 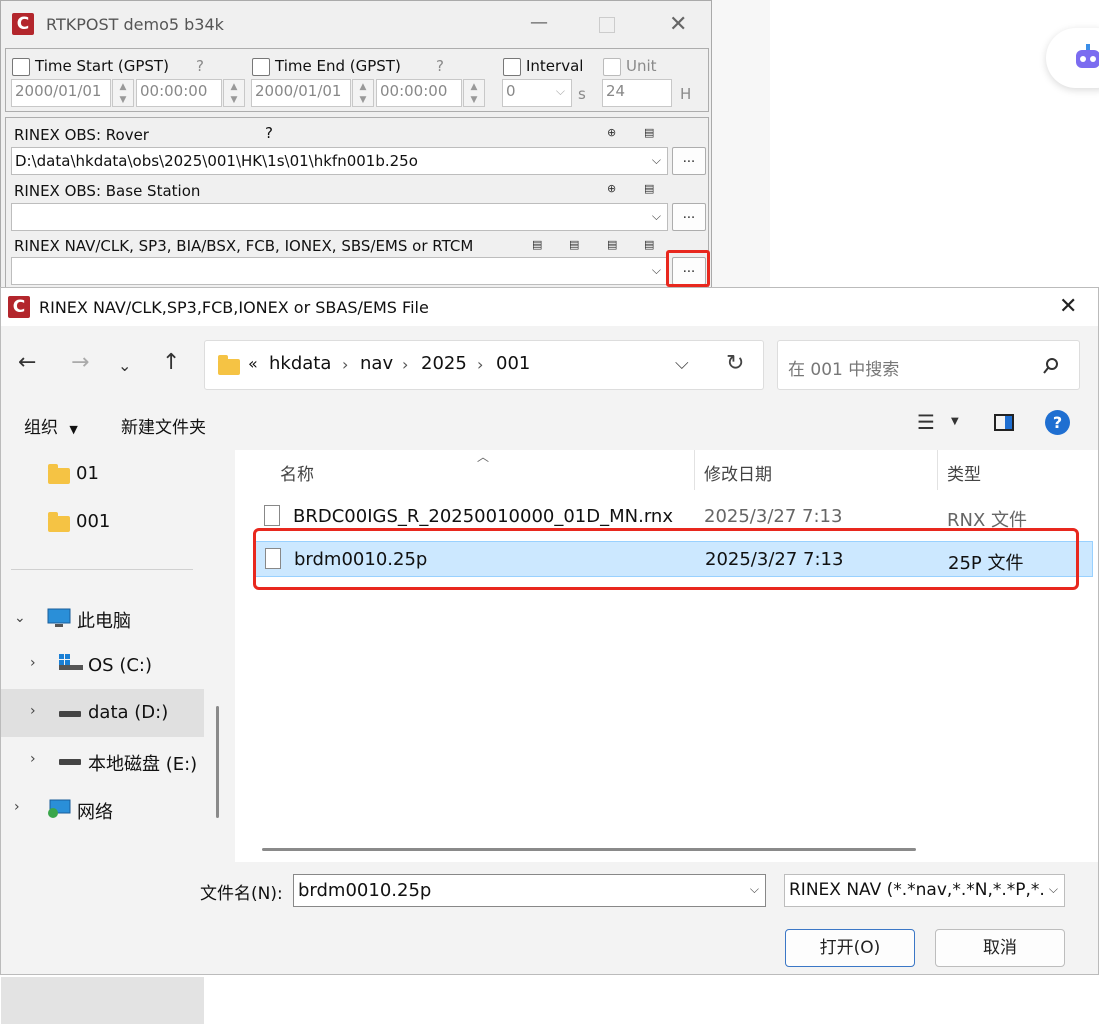 What do you see at coordinates (142, 763) in the screenshot?
I see `tree-item-local-e: 本地磁盘 (E:)` at bounding box center [142, 763].